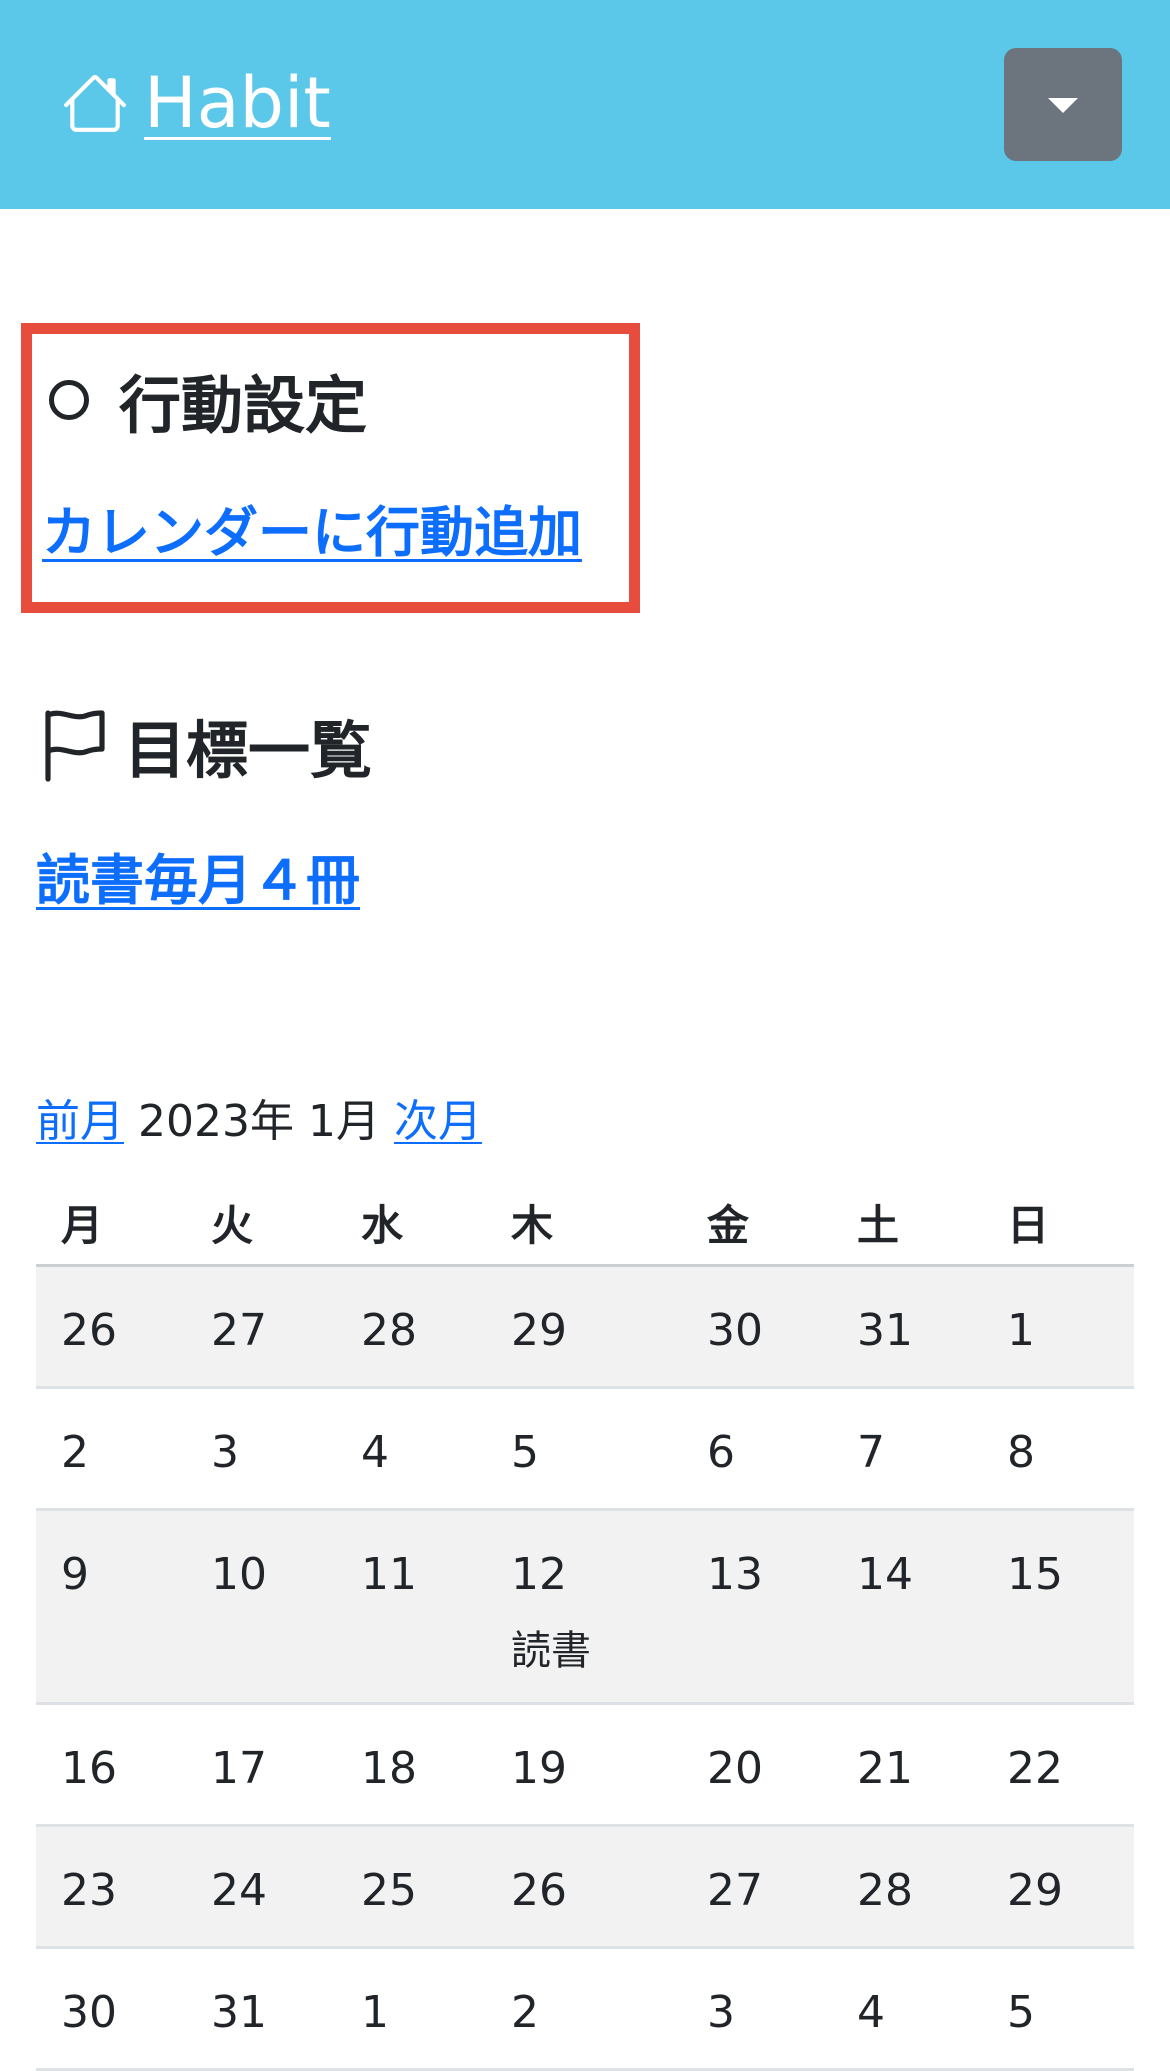 This screenshot has width=1170, height=2071. I want to click on goal-link: 読書毎月４冊, so click(198, 875).